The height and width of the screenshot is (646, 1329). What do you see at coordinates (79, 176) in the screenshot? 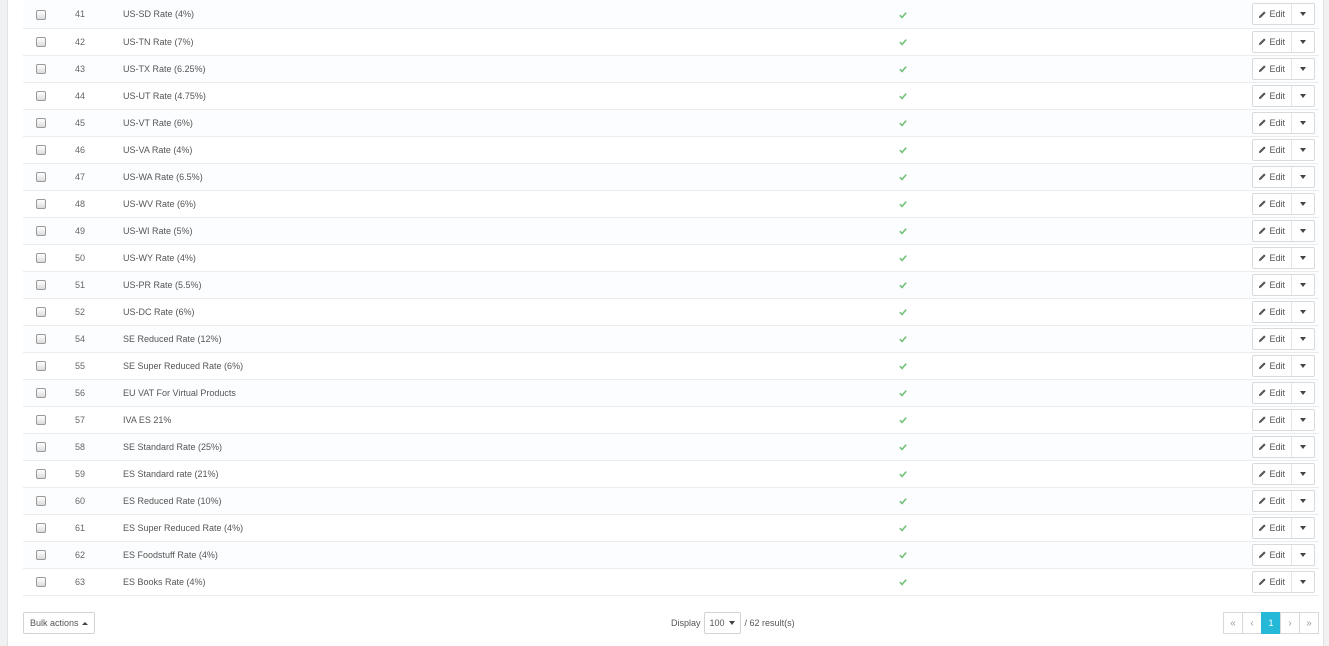
I see `row-id: 47` at bounding box center [79, 176].